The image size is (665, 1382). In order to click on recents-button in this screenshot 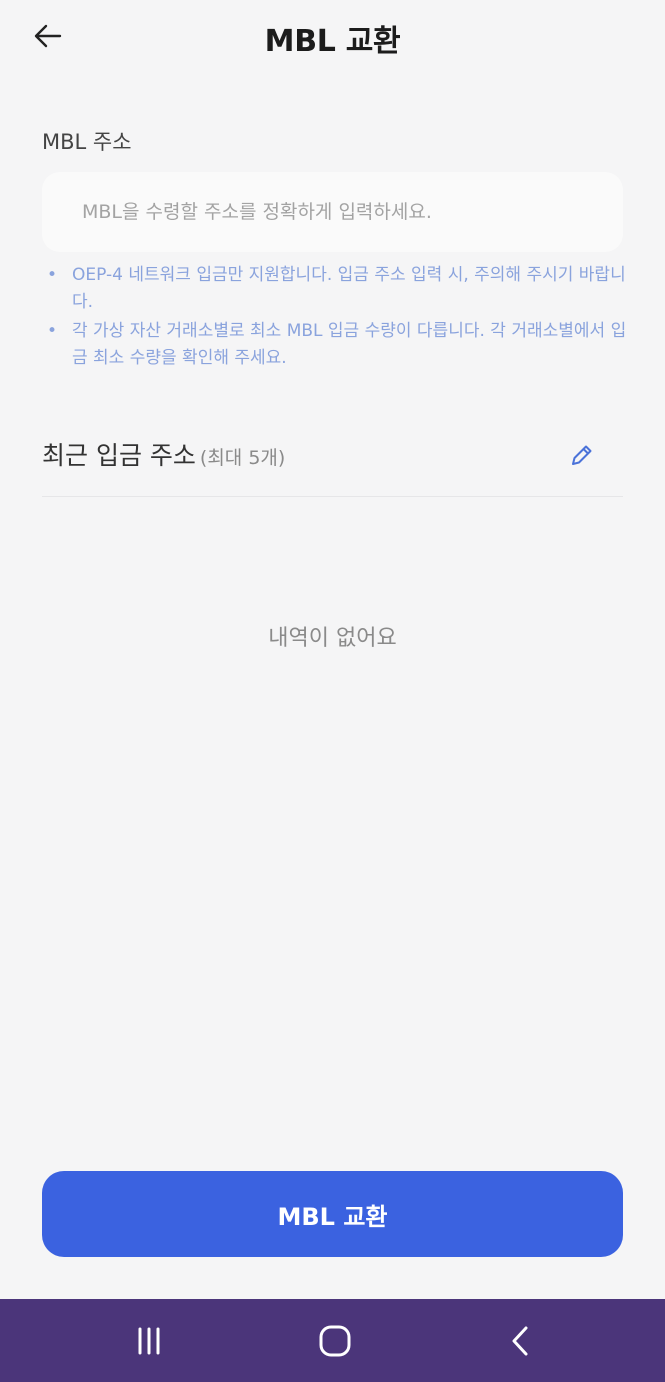, I will do `click(149, 1341)`.